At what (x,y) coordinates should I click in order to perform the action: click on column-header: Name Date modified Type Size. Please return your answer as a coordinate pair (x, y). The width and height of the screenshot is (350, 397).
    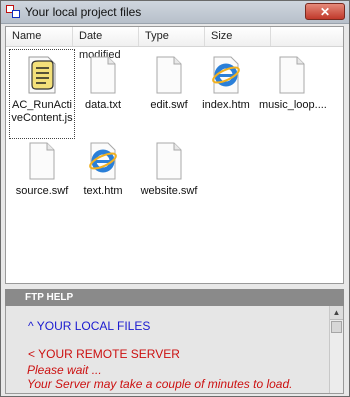
    Looking at the image, I should click on (174, 44).